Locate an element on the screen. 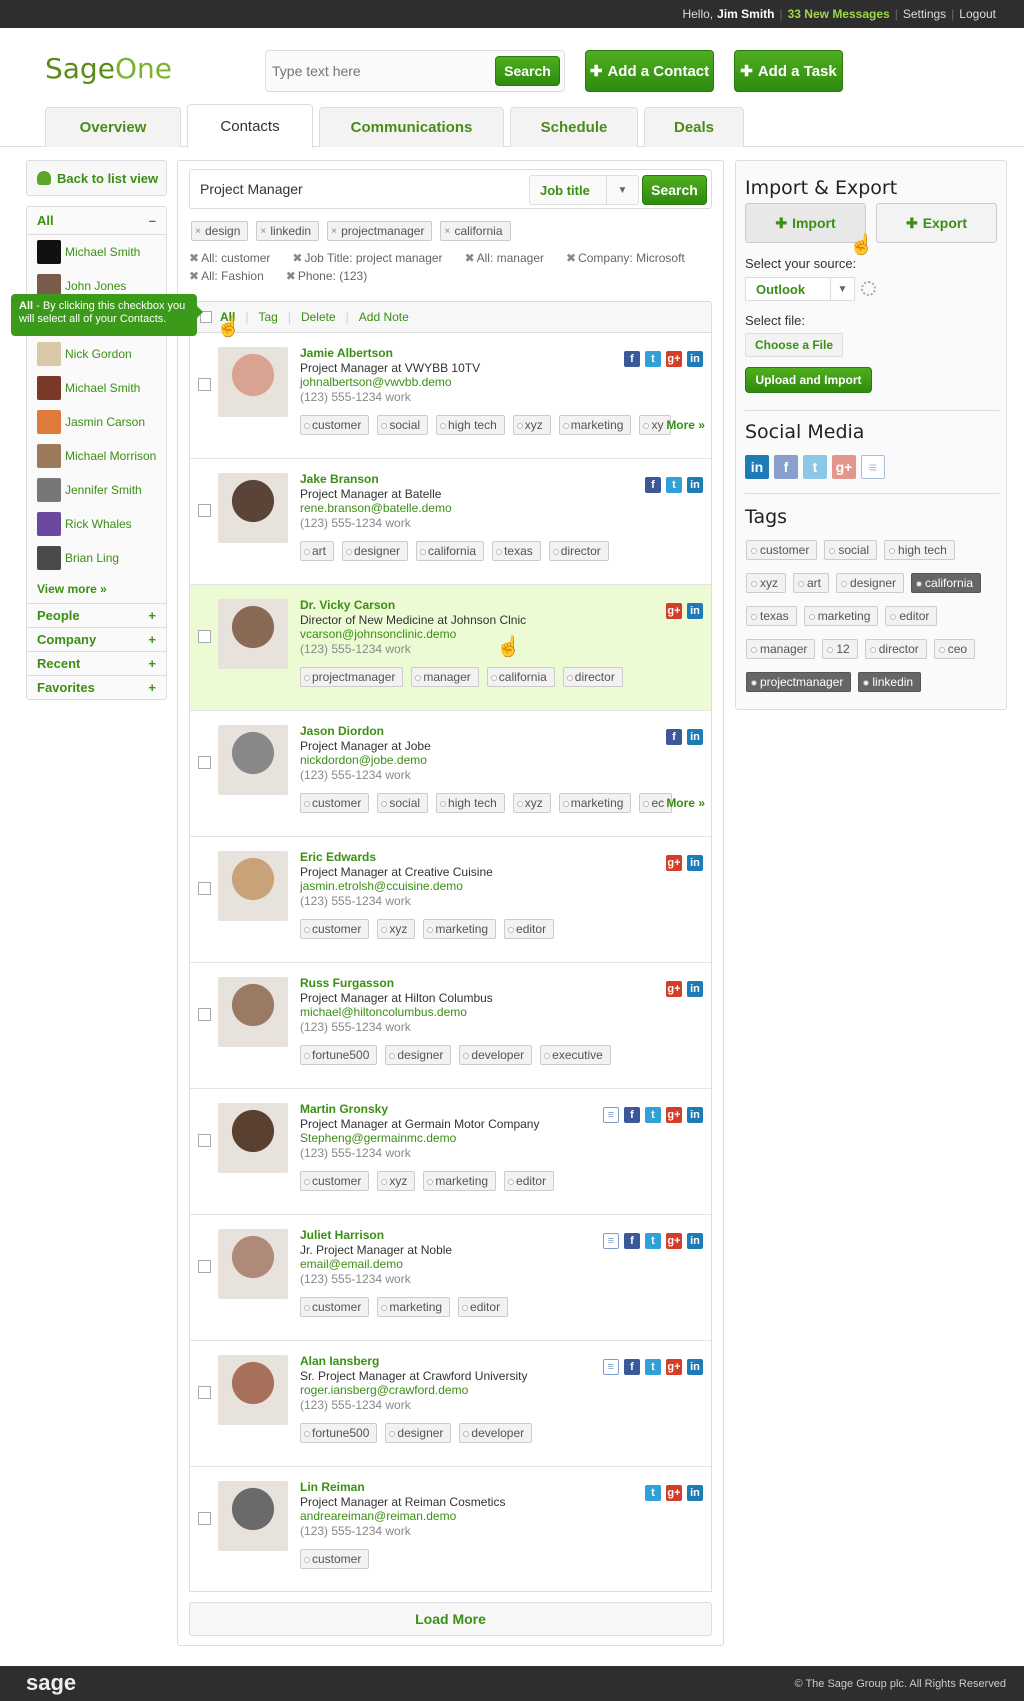 Image resolution: width=1024 pixels, height=1701 pixels. contact-tag: texas is located at coordinates (516, 551).